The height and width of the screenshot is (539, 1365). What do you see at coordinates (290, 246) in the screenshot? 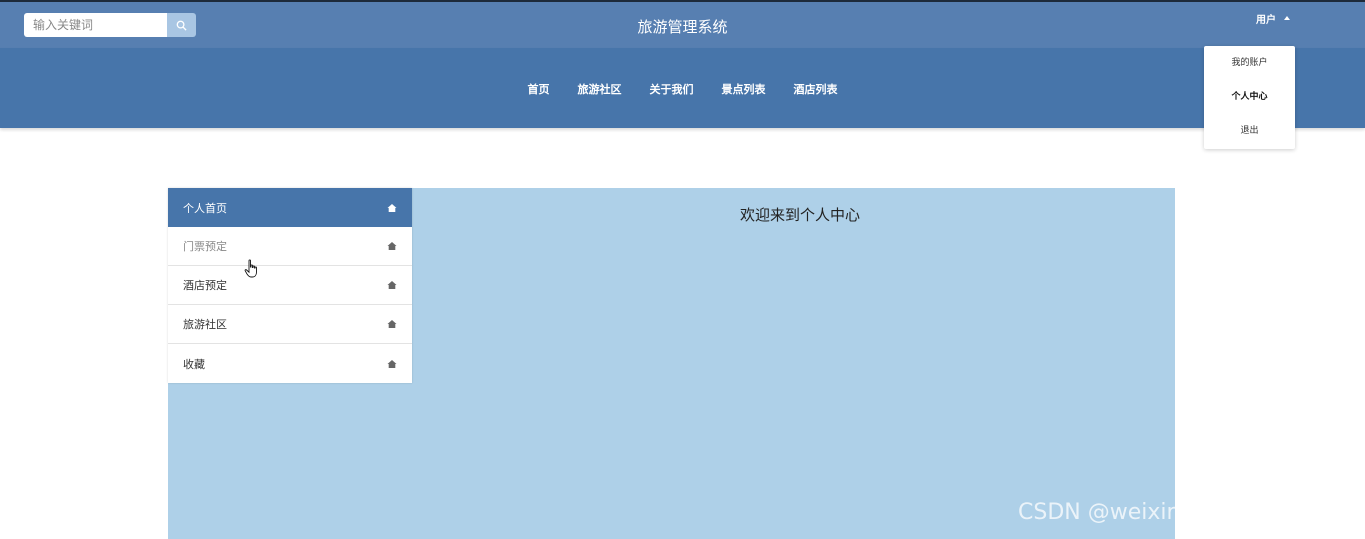
I see `sidebar-item-ticket-booking: 门票预定` at bounding box center [290, 246].